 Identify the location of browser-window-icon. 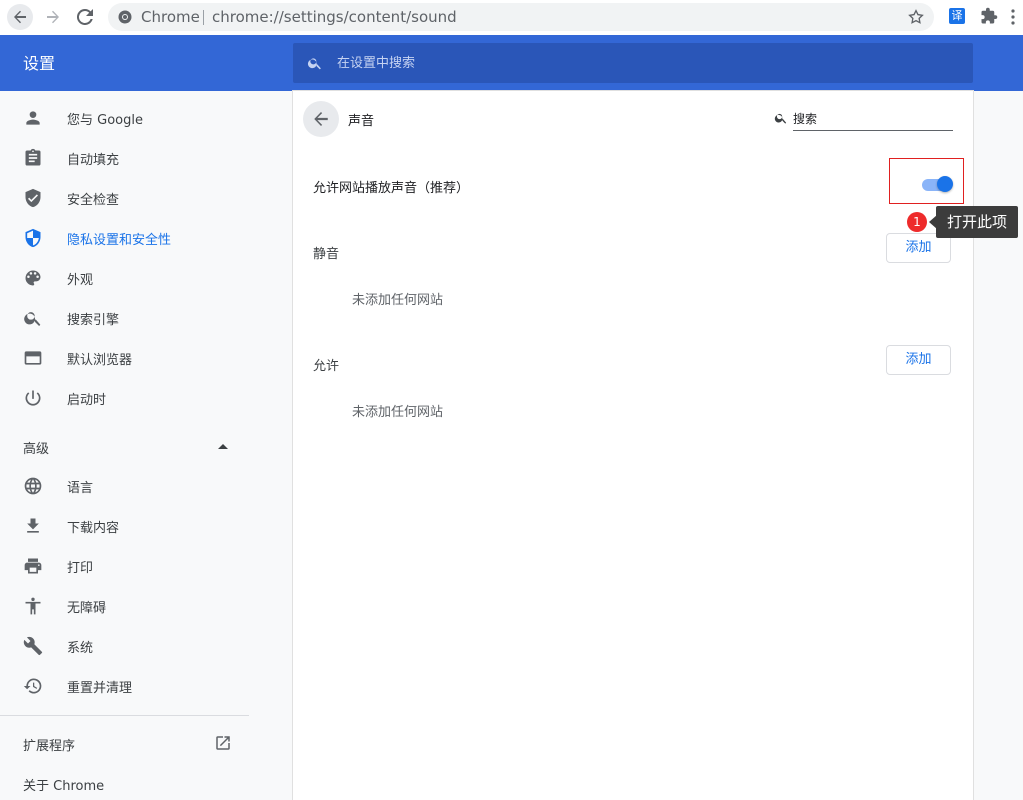
(33, 358).